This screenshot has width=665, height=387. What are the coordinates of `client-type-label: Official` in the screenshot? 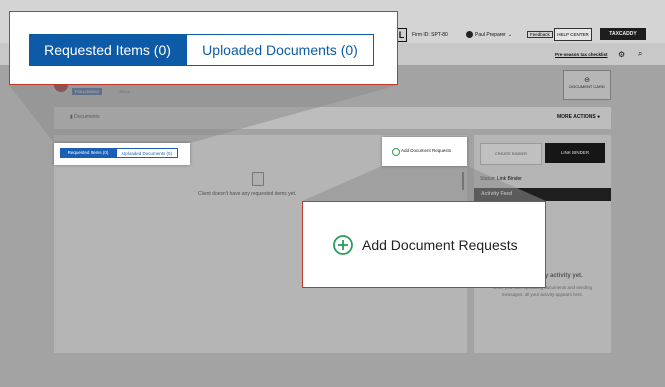 It's located at (124, 91).